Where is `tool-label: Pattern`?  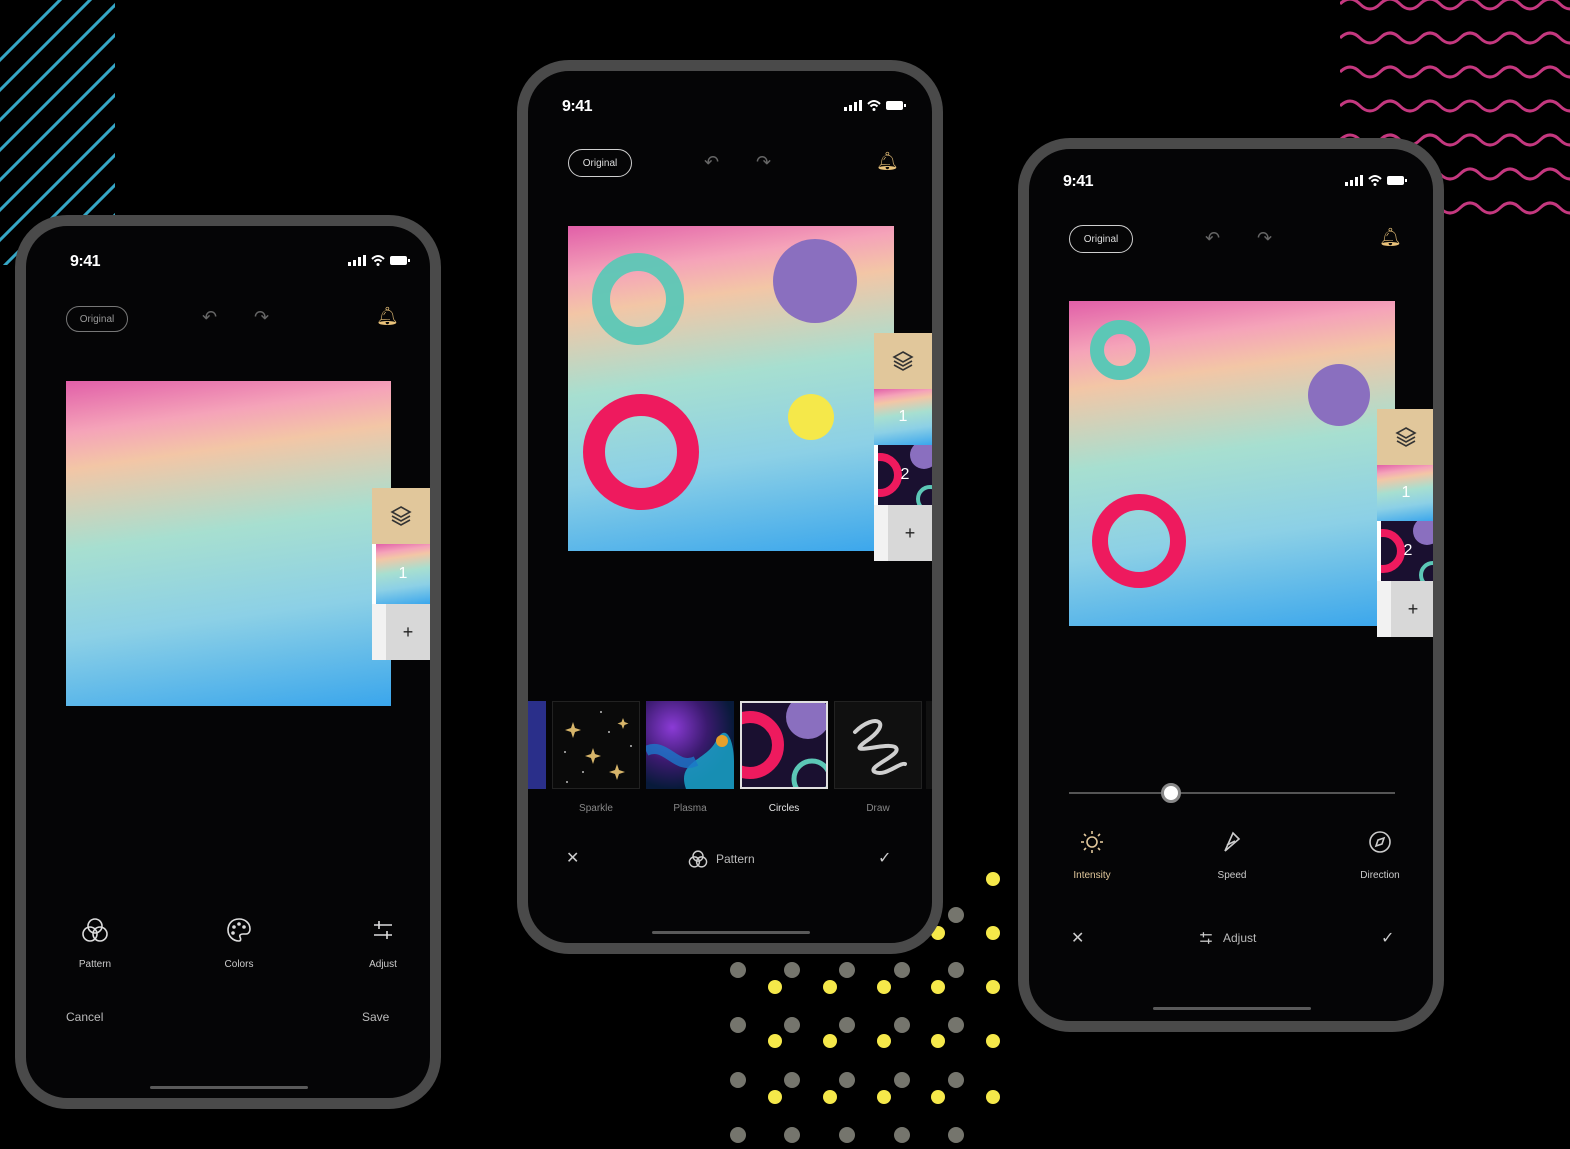
tool-label: Pattern is located at coordinates (95, 964).